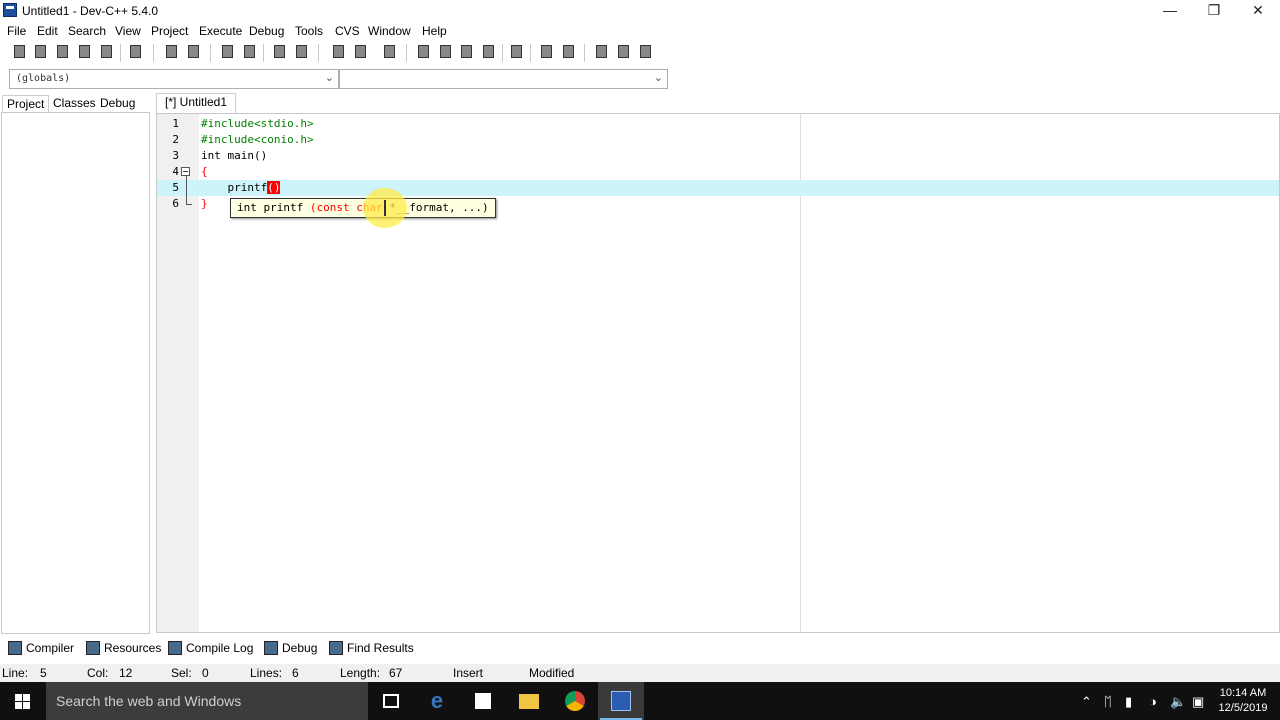 The height and width of the screenshot is (720, 1280). Describe the element at coordinates (483, 701) in the screenshot. I see `store-button` at that location.